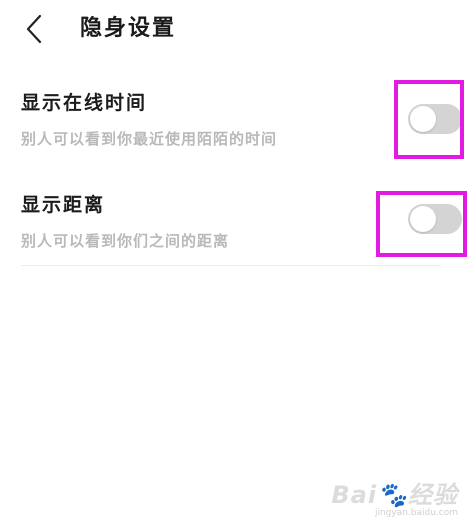  Describe the element at coordinates (84, 103) in the screenshot. I see `setting-title-online-time: 显示在线时间` at that location.